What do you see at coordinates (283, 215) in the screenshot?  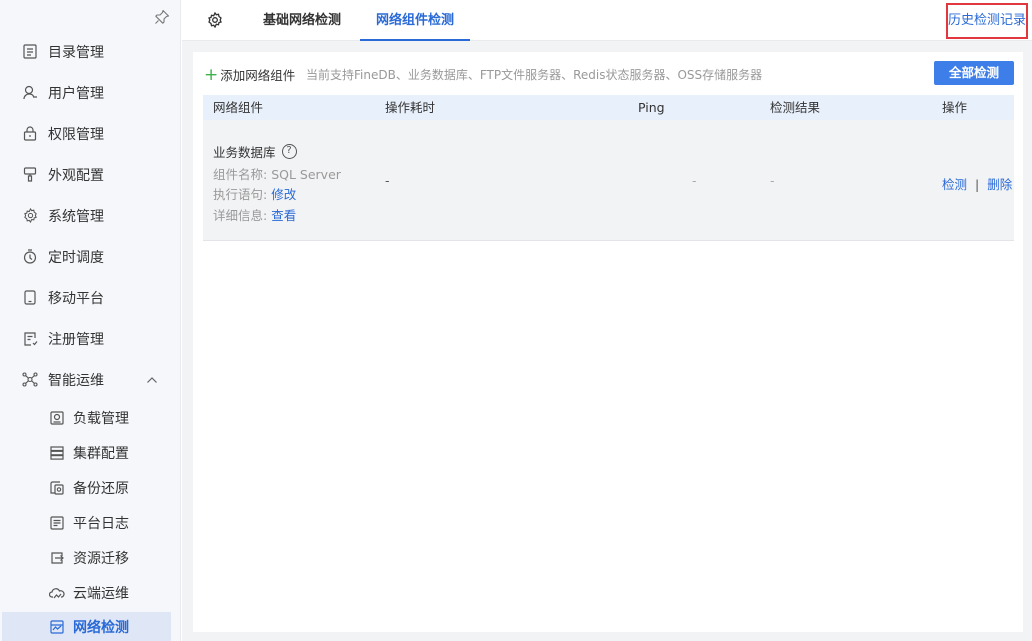 I see `view-detail-link: 查看` at bounding box center [283, 215].